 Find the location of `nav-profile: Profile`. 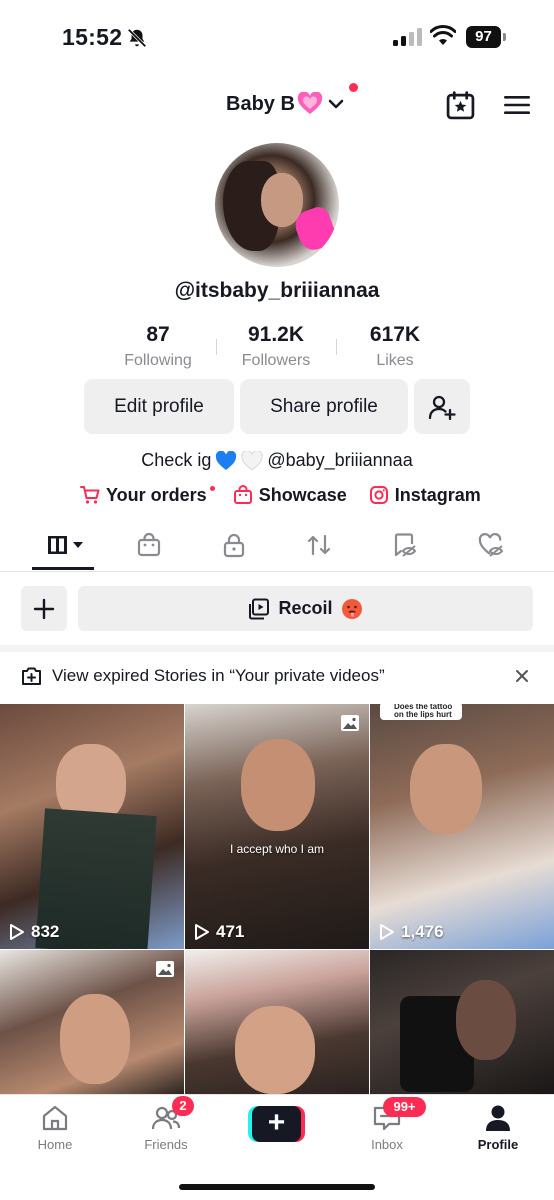

nav-profile: Profile is located at coordinates (498, 1127).